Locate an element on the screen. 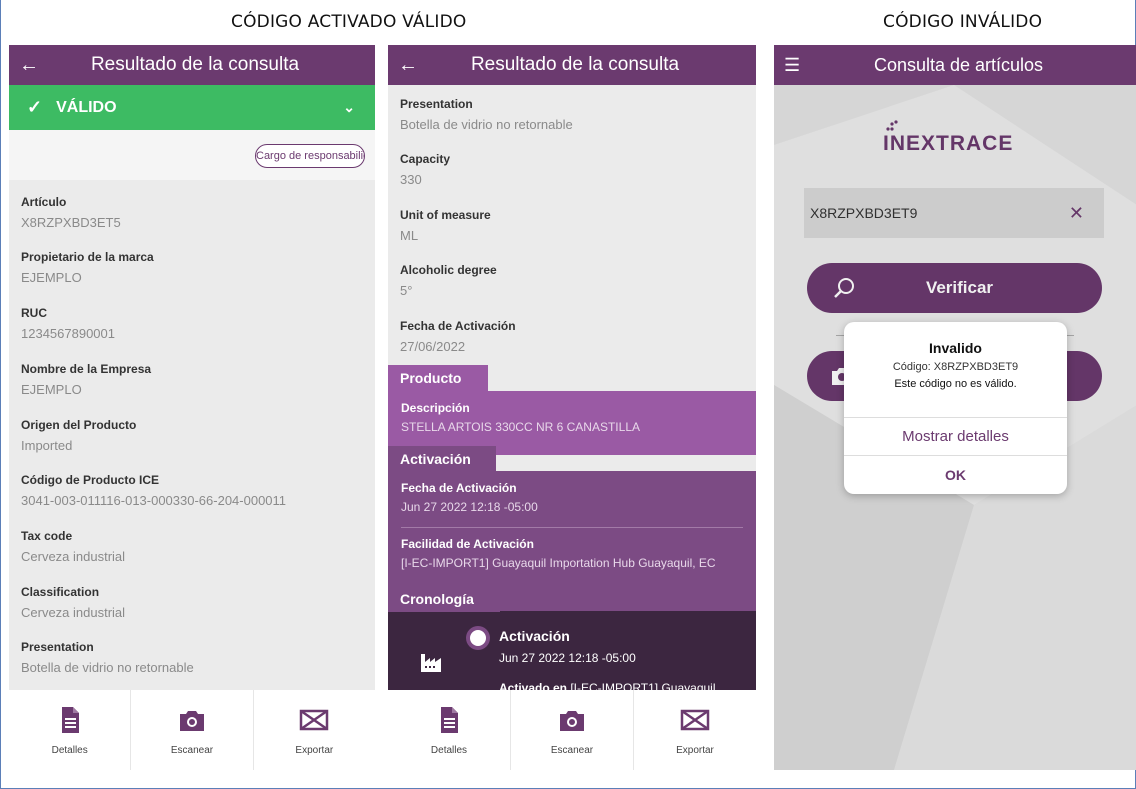 The height and width of the screenshot is (789, 1136). caption-valid: CÓDIGO ACTIVADO VÁLIDO is located at coordinates (349, 22).